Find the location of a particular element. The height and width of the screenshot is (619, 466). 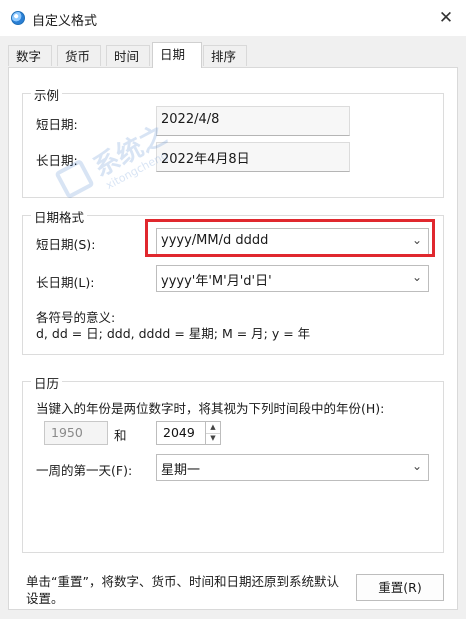

short-date-label: 短日期(S): is located at coordinates (66, 244).